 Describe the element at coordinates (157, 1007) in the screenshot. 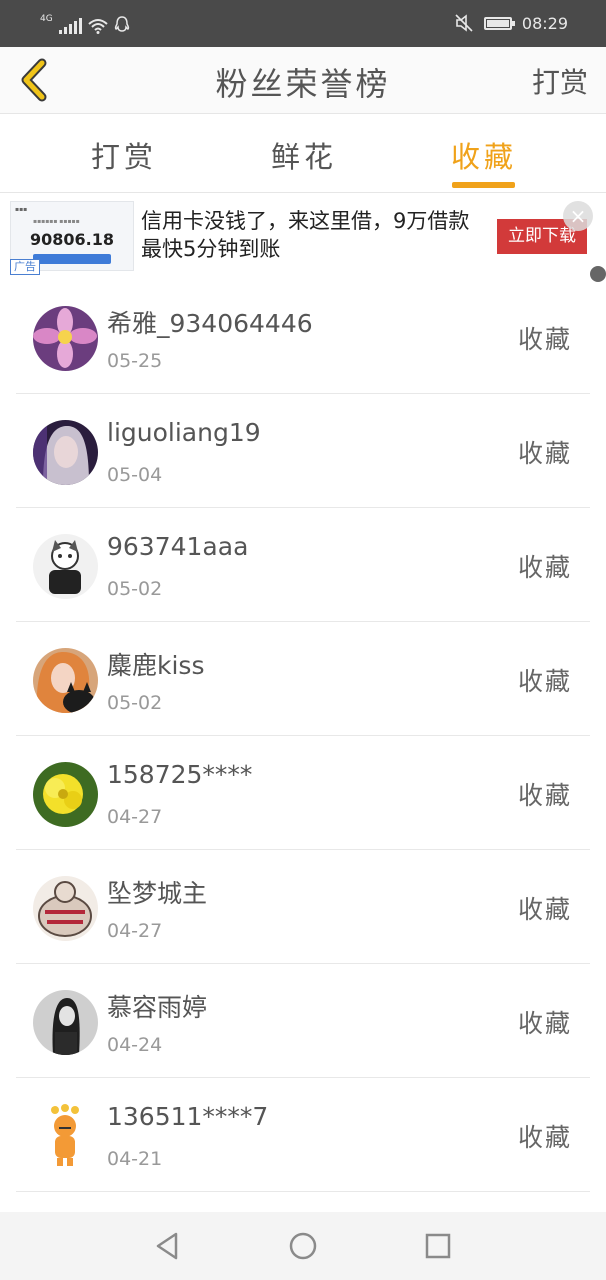

I see `fan-name: 慕容雨婷` at that location.